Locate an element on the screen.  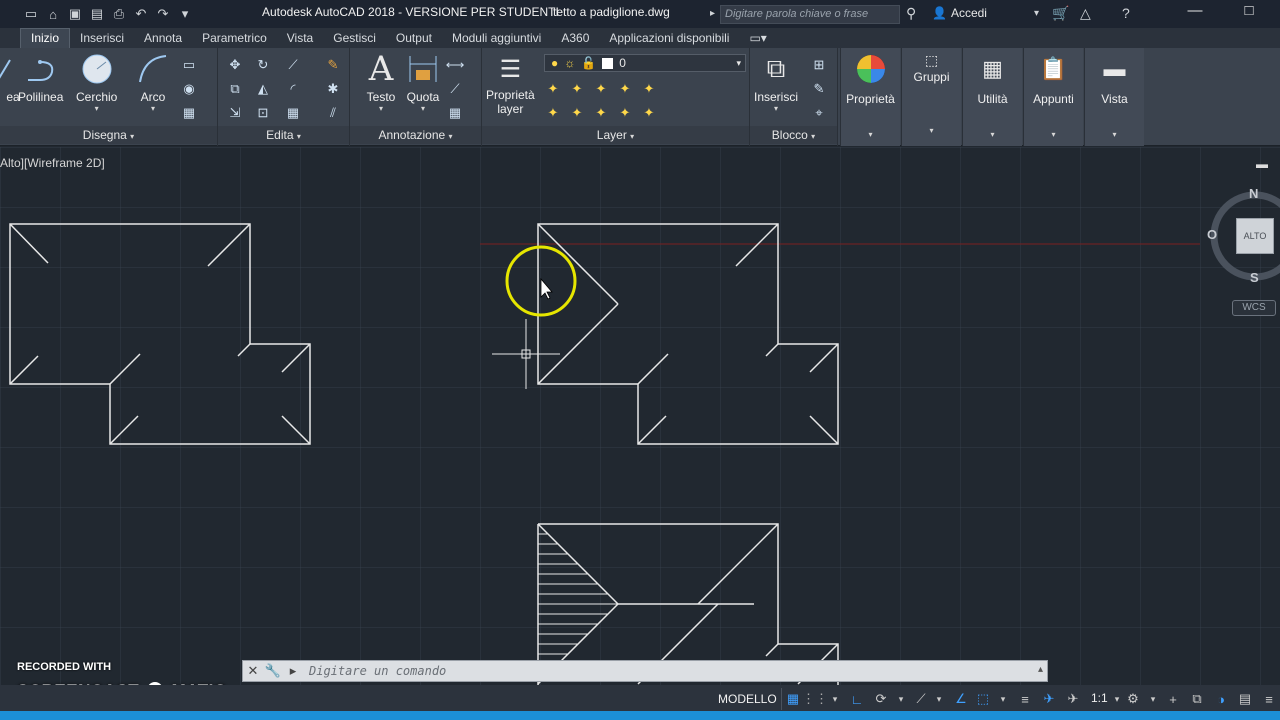
tab-applicazioni: Applicazioni disponibili is located at coordinates (669, 38).